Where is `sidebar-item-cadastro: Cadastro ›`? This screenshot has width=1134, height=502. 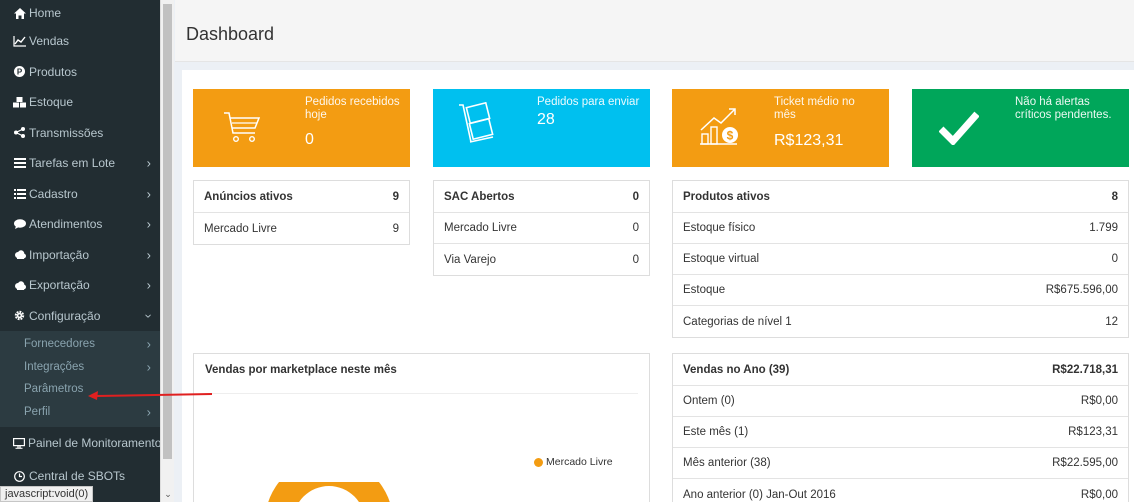 sidebar-item-cadastro: Cadastro › is located at coordinates (80, 194).